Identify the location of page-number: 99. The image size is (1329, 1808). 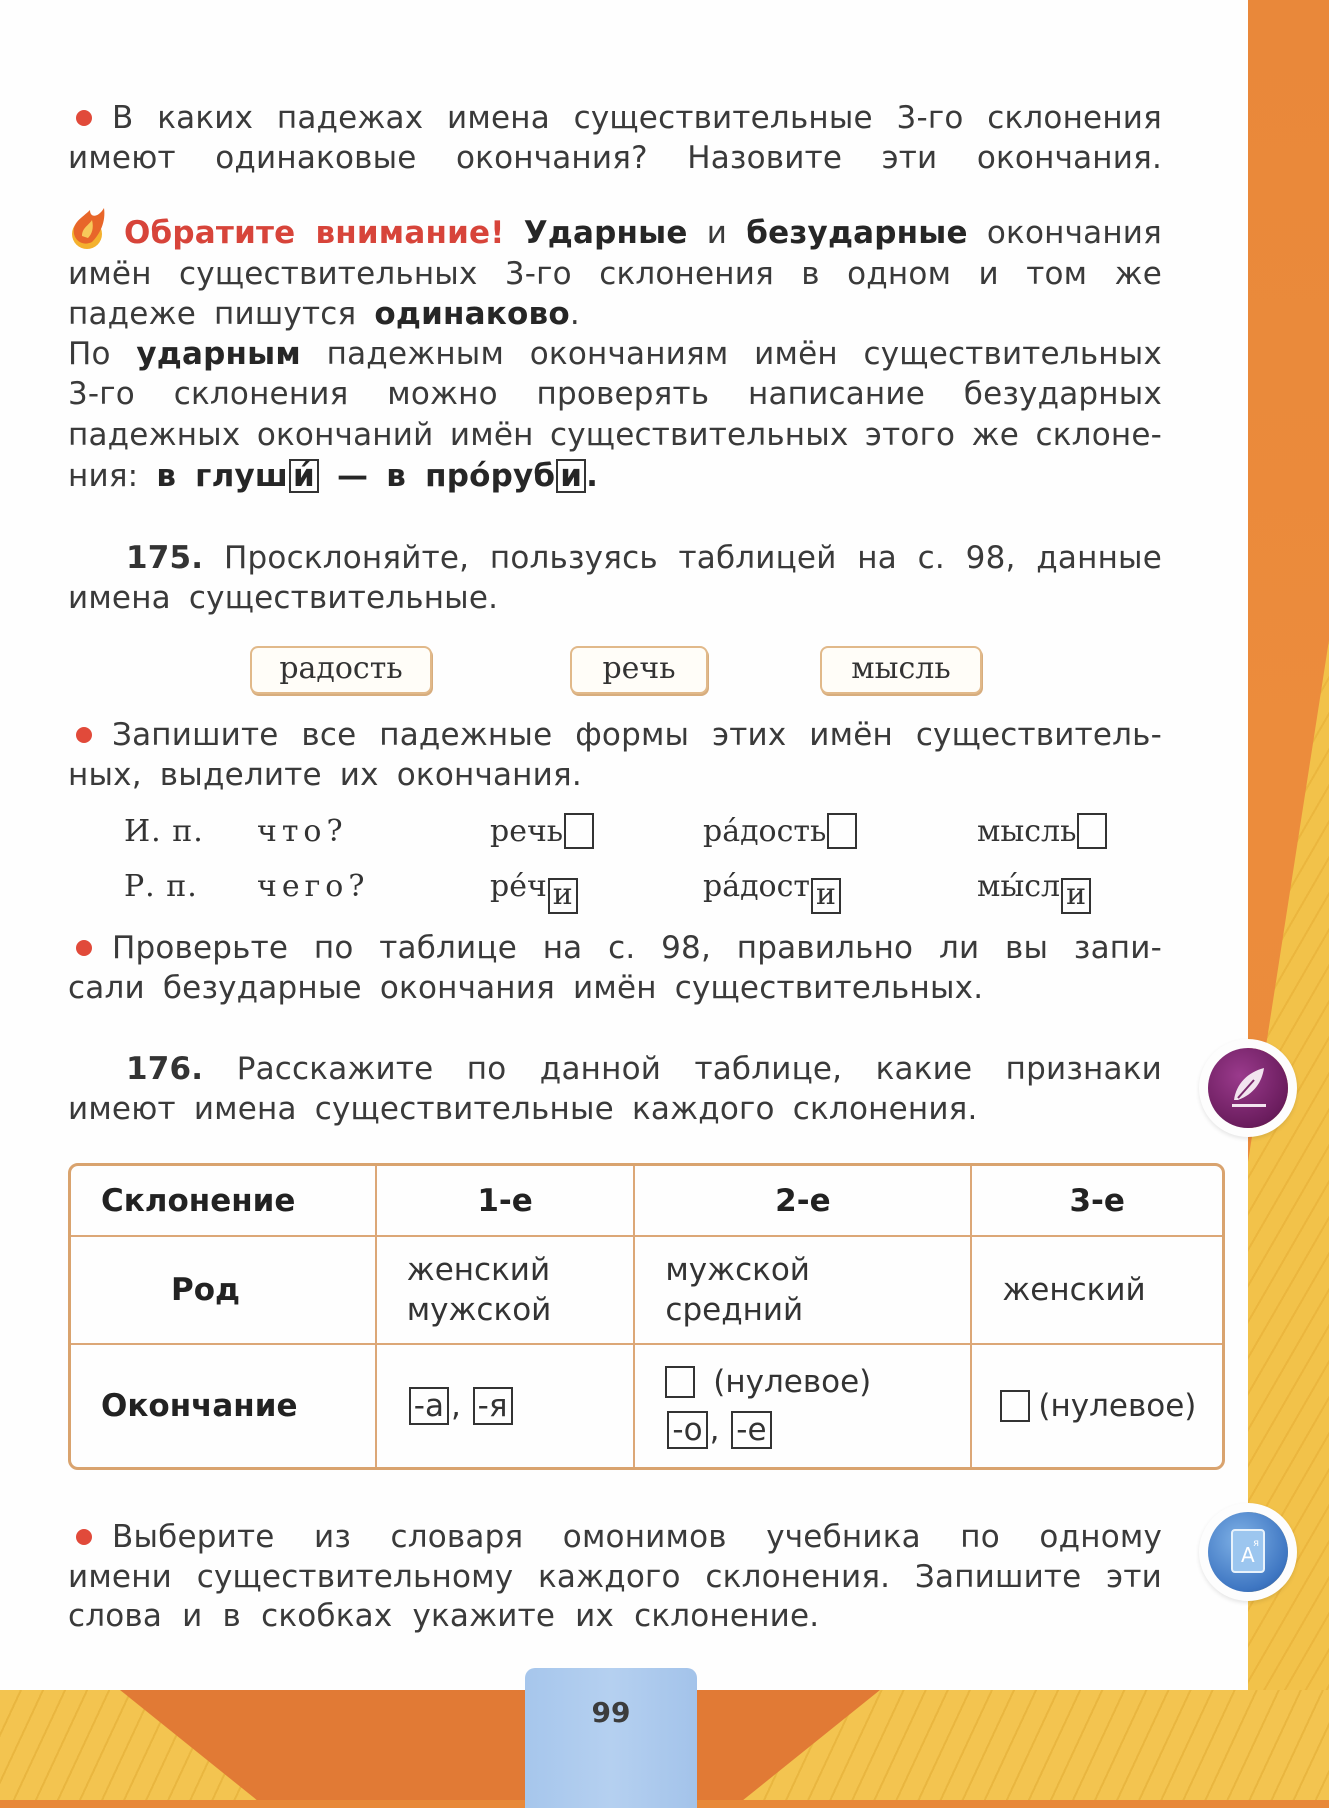
(611, 1712).